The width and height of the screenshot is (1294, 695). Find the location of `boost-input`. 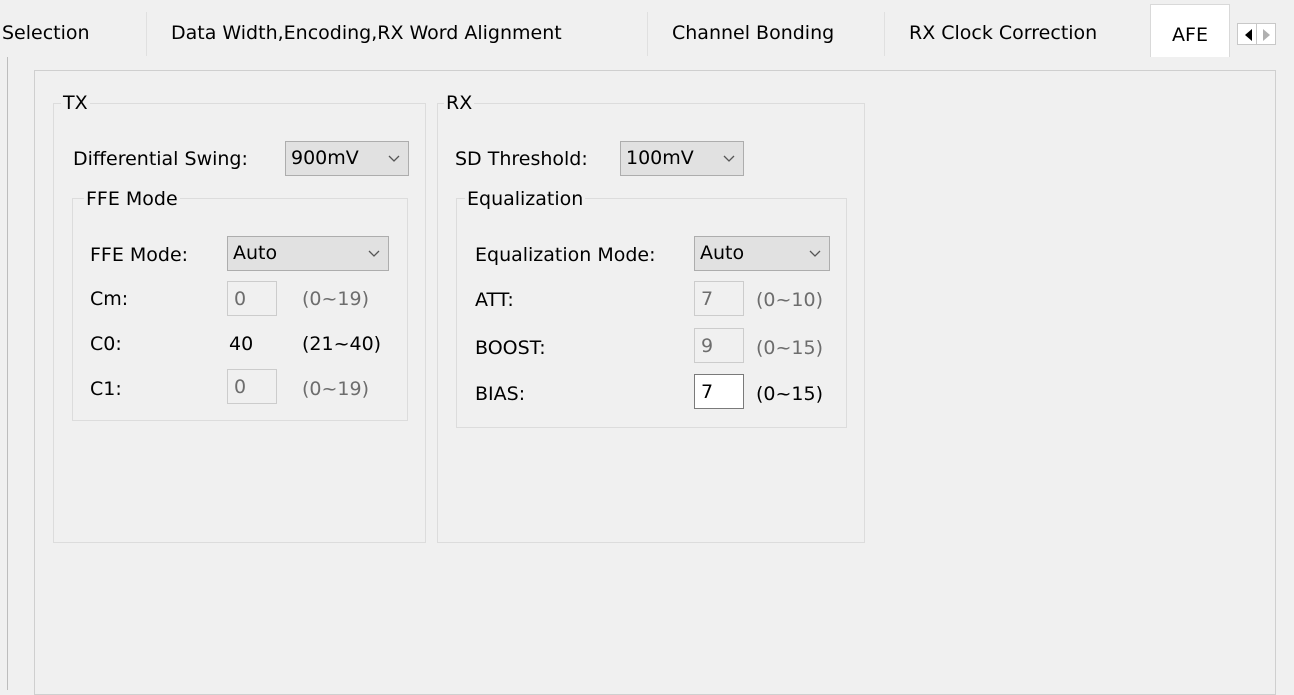

boost-input is located at coordinates (719, 345).